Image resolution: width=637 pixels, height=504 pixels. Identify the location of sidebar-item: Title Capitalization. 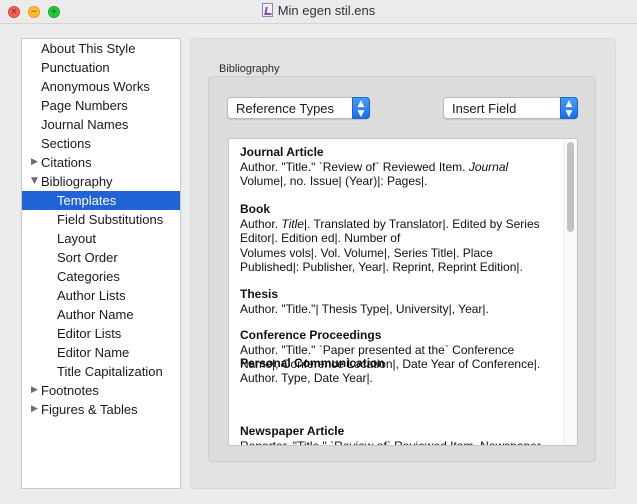
(101, 371).